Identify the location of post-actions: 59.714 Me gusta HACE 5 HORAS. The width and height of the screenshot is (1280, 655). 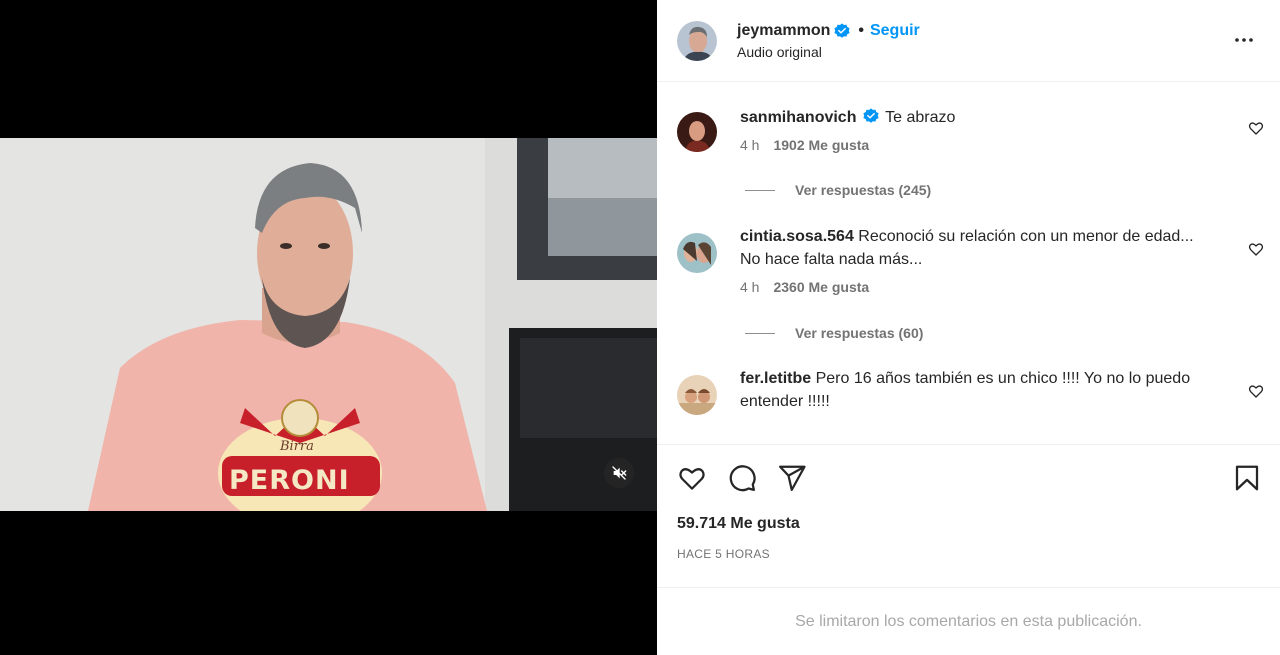
(968, 515).